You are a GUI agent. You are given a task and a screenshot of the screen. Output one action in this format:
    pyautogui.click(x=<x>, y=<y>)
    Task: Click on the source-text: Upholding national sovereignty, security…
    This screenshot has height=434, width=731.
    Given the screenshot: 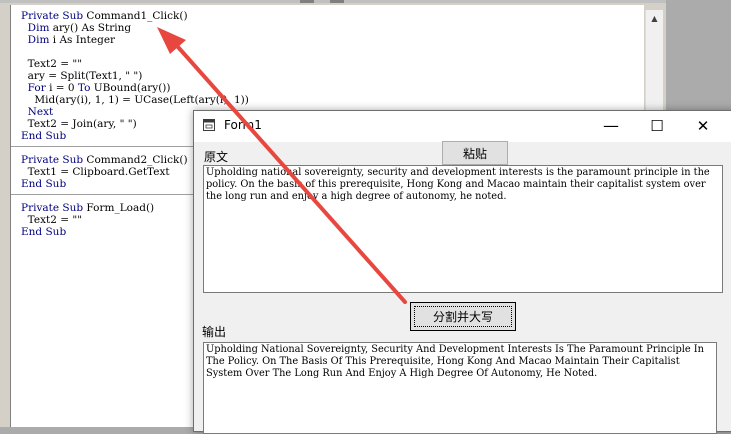 What is the action you would take?
    pyautogui.click(x=459, y=184)
    